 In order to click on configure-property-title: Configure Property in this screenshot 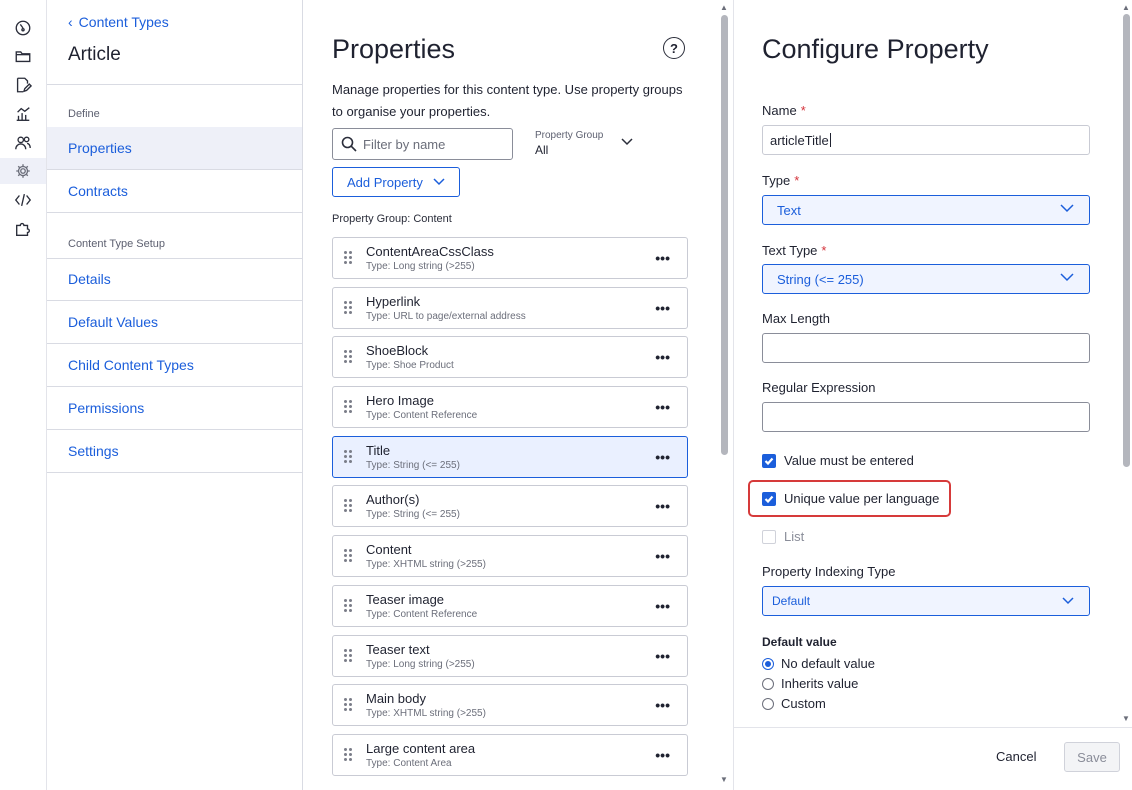, I will do `click(875, 49)`.